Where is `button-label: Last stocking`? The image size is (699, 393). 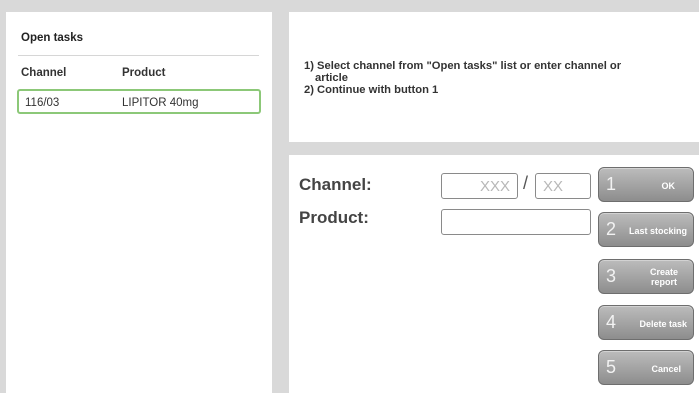
button-label: Last stocking is located at coordinates (657, 231).